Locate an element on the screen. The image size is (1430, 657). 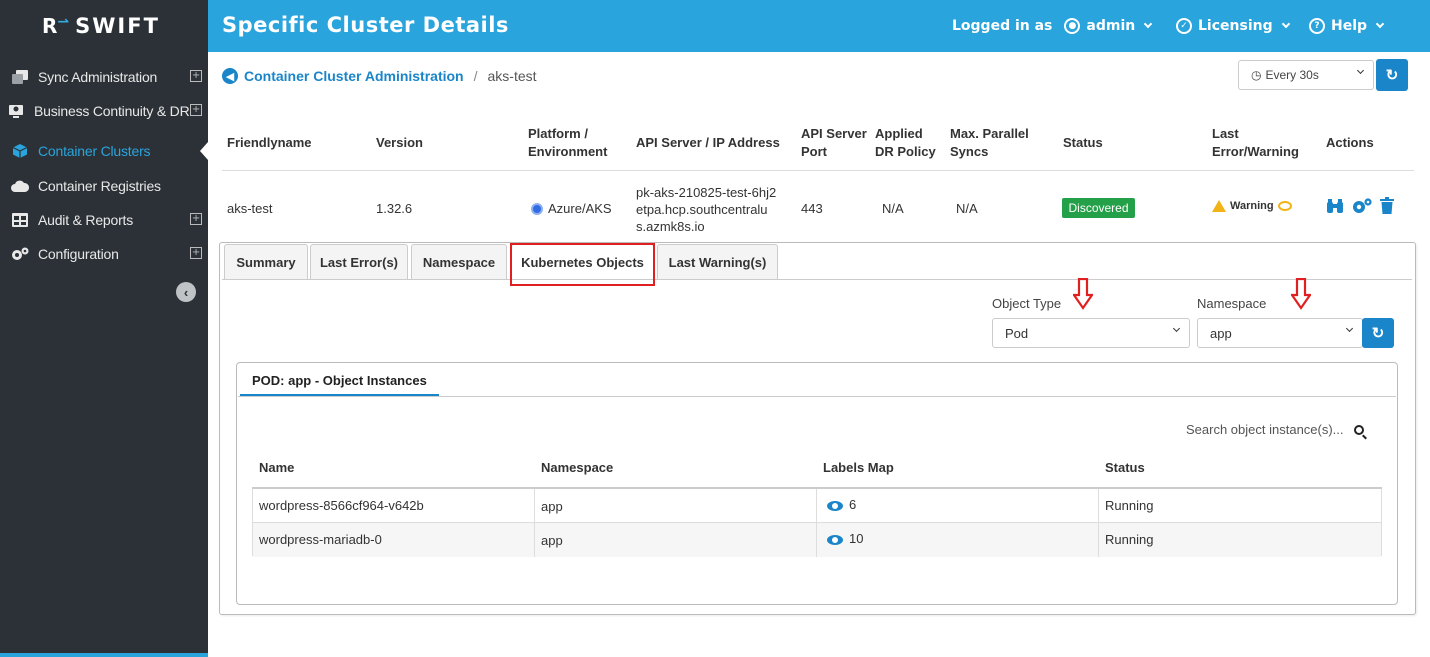
sidebar-item-label: Container Clusters is located at coordinates (94, 151).